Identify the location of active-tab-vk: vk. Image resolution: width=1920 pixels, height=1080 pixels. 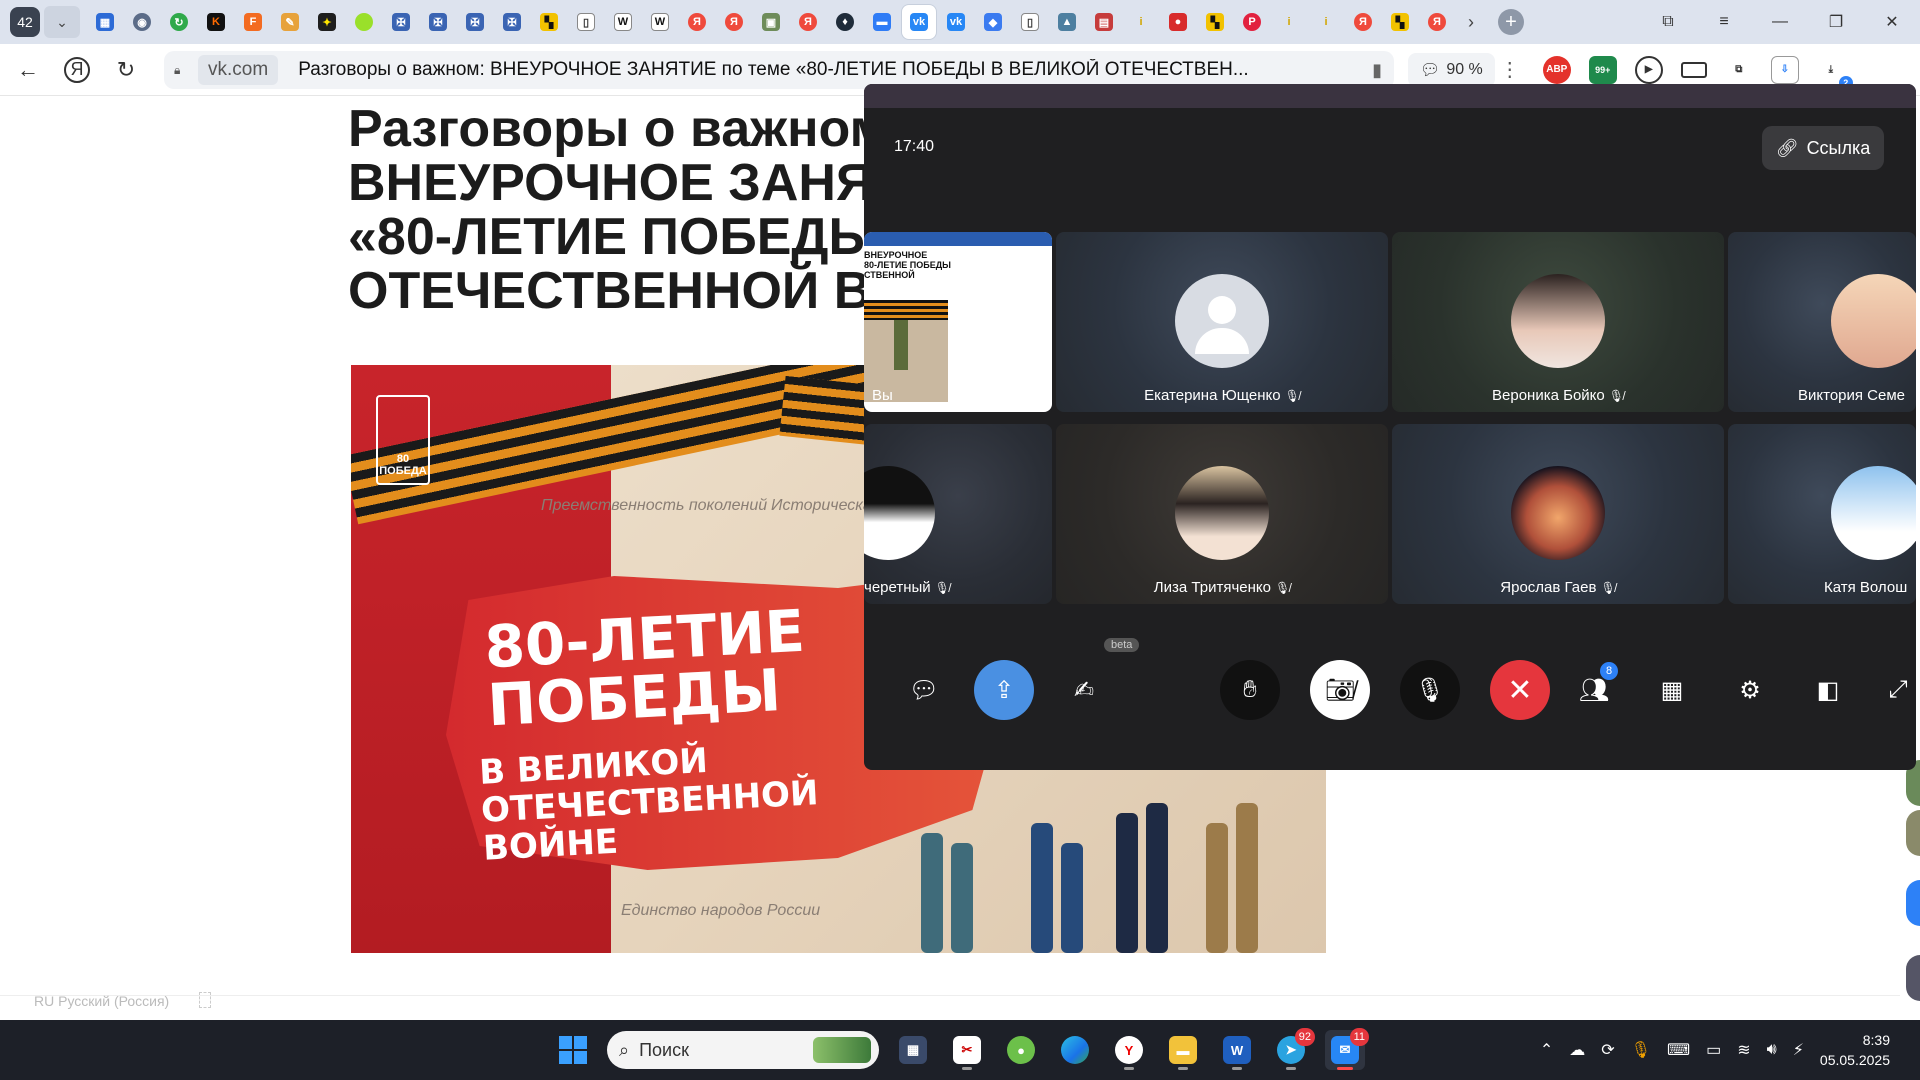
(919, 22).